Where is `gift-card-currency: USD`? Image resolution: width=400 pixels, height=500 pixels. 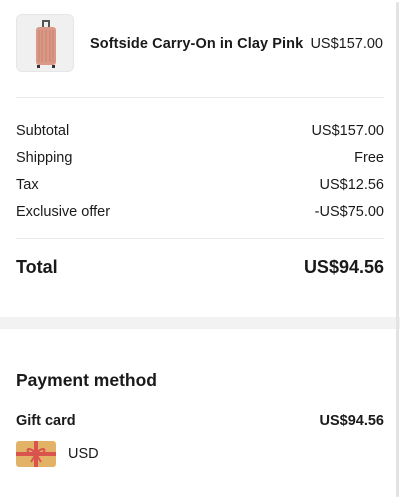
gift-card-currency: USD is located at coordinates (57, 454).